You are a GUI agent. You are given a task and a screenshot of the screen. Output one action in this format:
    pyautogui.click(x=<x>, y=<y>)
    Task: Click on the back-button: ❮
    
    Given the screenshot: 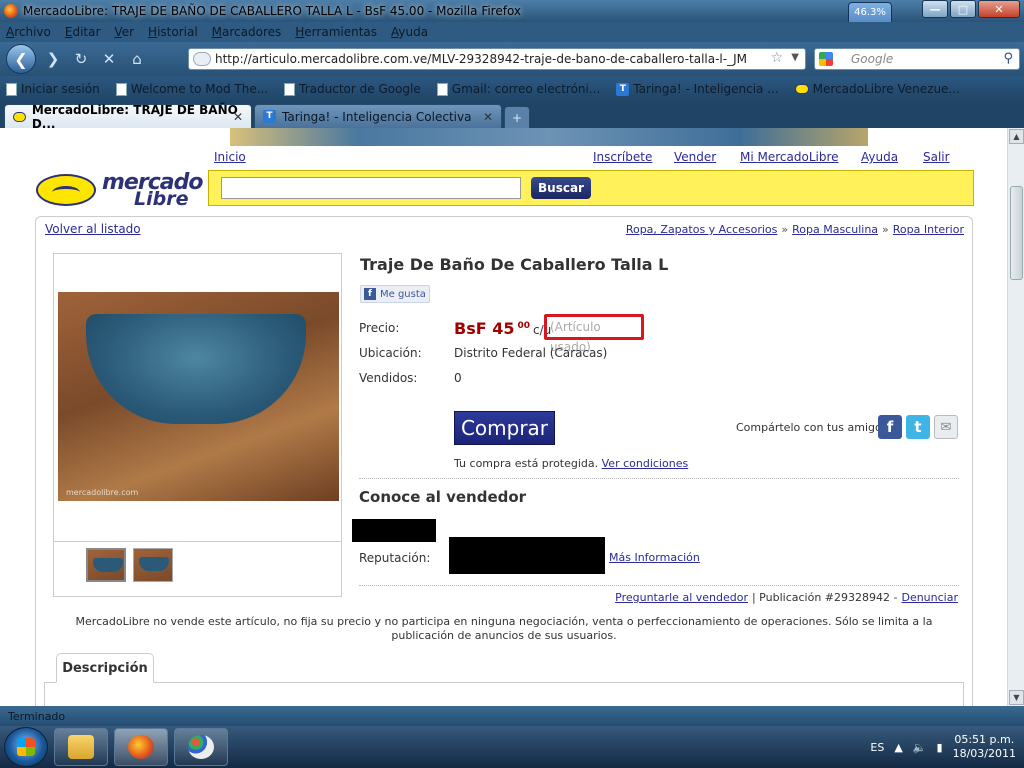 What is the action you would take?
    pyautogui.click(x=21, y=59)
    